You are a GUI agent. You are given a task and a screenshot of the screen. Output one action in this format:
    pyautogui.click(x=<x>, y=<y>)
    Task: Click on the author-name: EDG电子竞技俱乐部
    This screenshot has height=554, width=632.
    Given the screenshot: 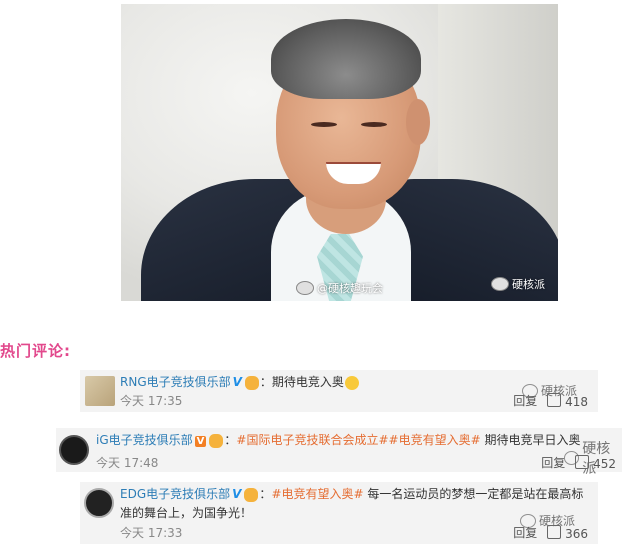 What is the action you would take?
    pyautogui.click(x=175, y=494)
    